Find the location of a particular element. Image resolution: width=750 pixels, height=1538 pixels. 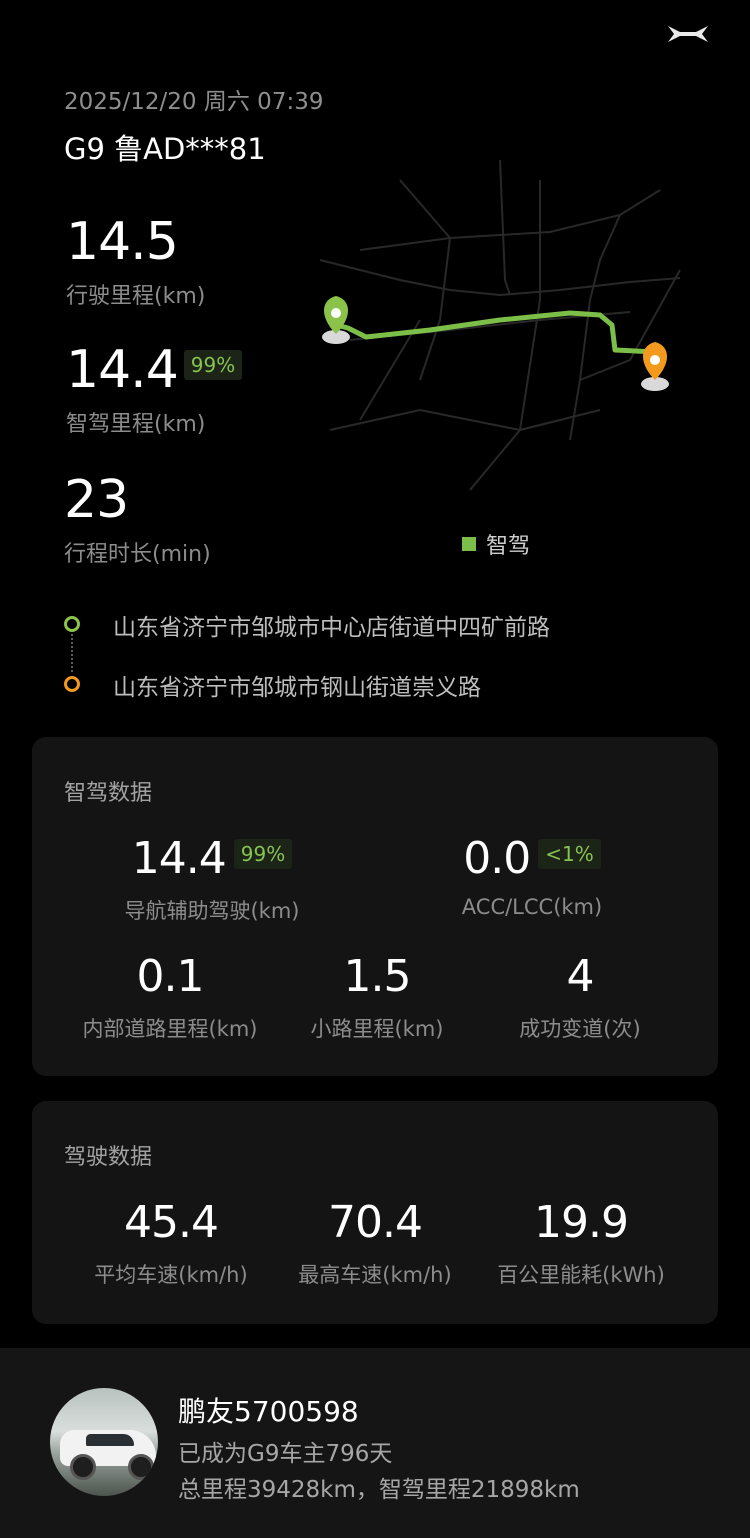

legend-label: 智驾 is located at coordinates (508, 546).